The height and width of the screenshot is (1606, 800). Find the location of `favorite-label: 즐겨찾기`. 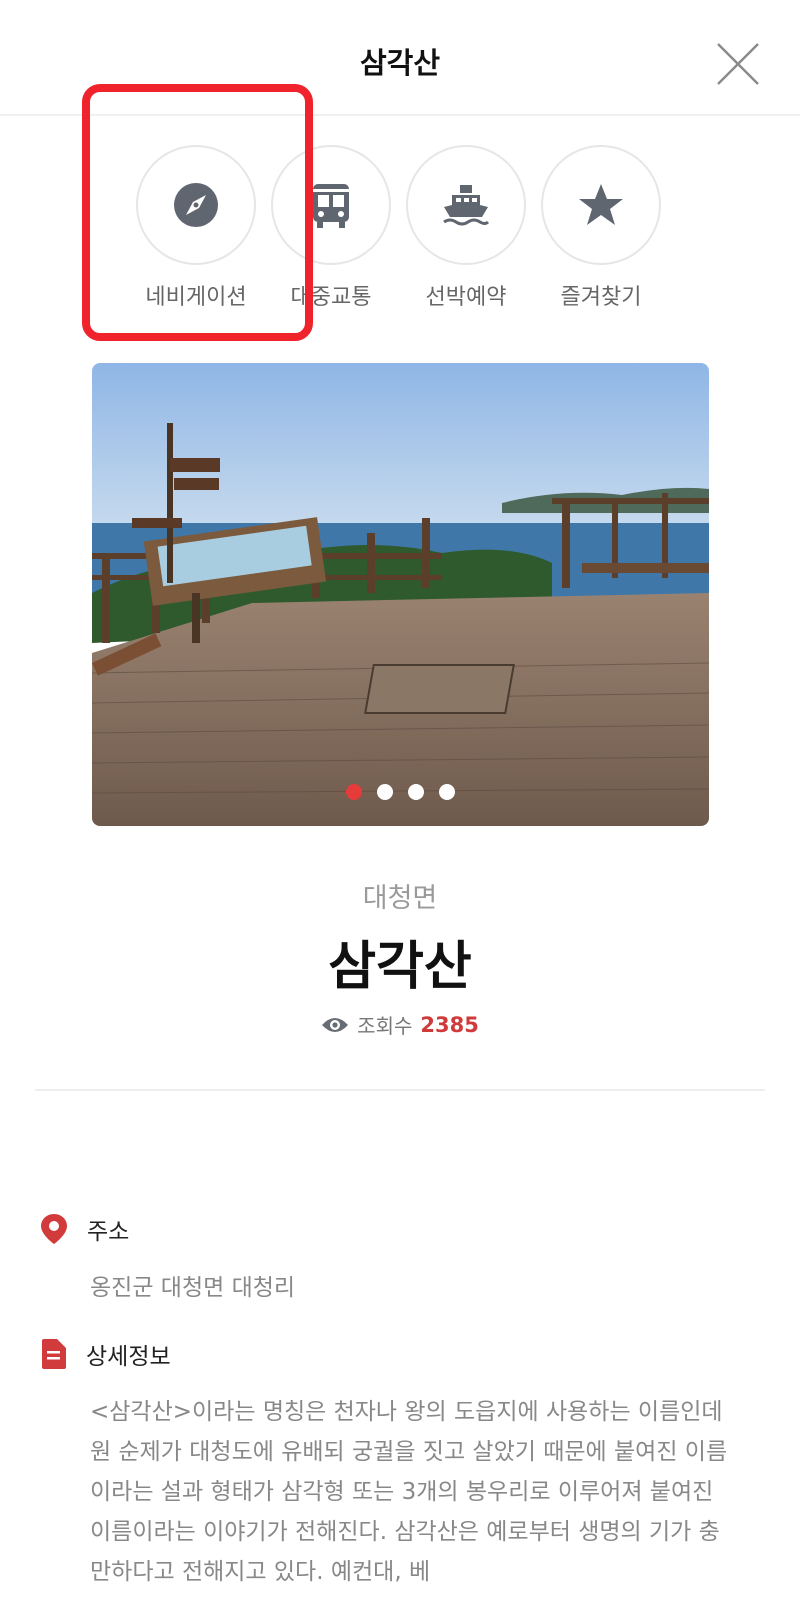

favorite-label: 즐겨찾기 is located at coordinates (601, 297).